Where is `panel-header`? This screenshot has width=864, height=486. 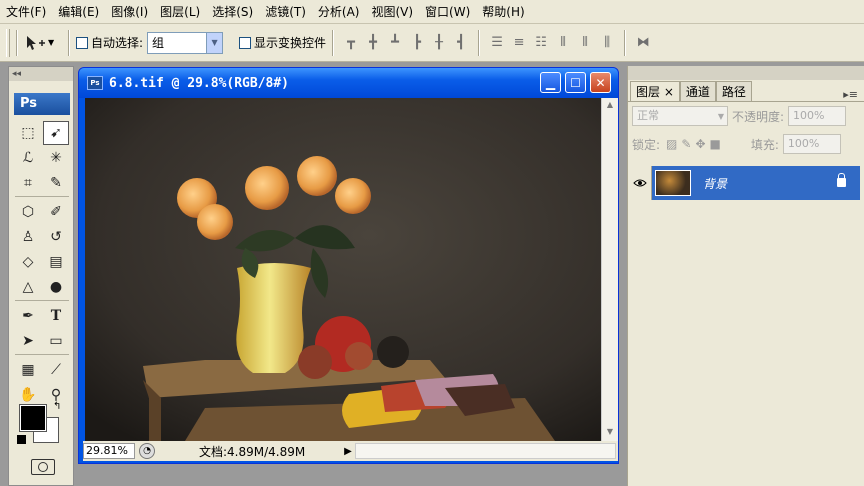
panel-header is located at coordinates (746, 73).